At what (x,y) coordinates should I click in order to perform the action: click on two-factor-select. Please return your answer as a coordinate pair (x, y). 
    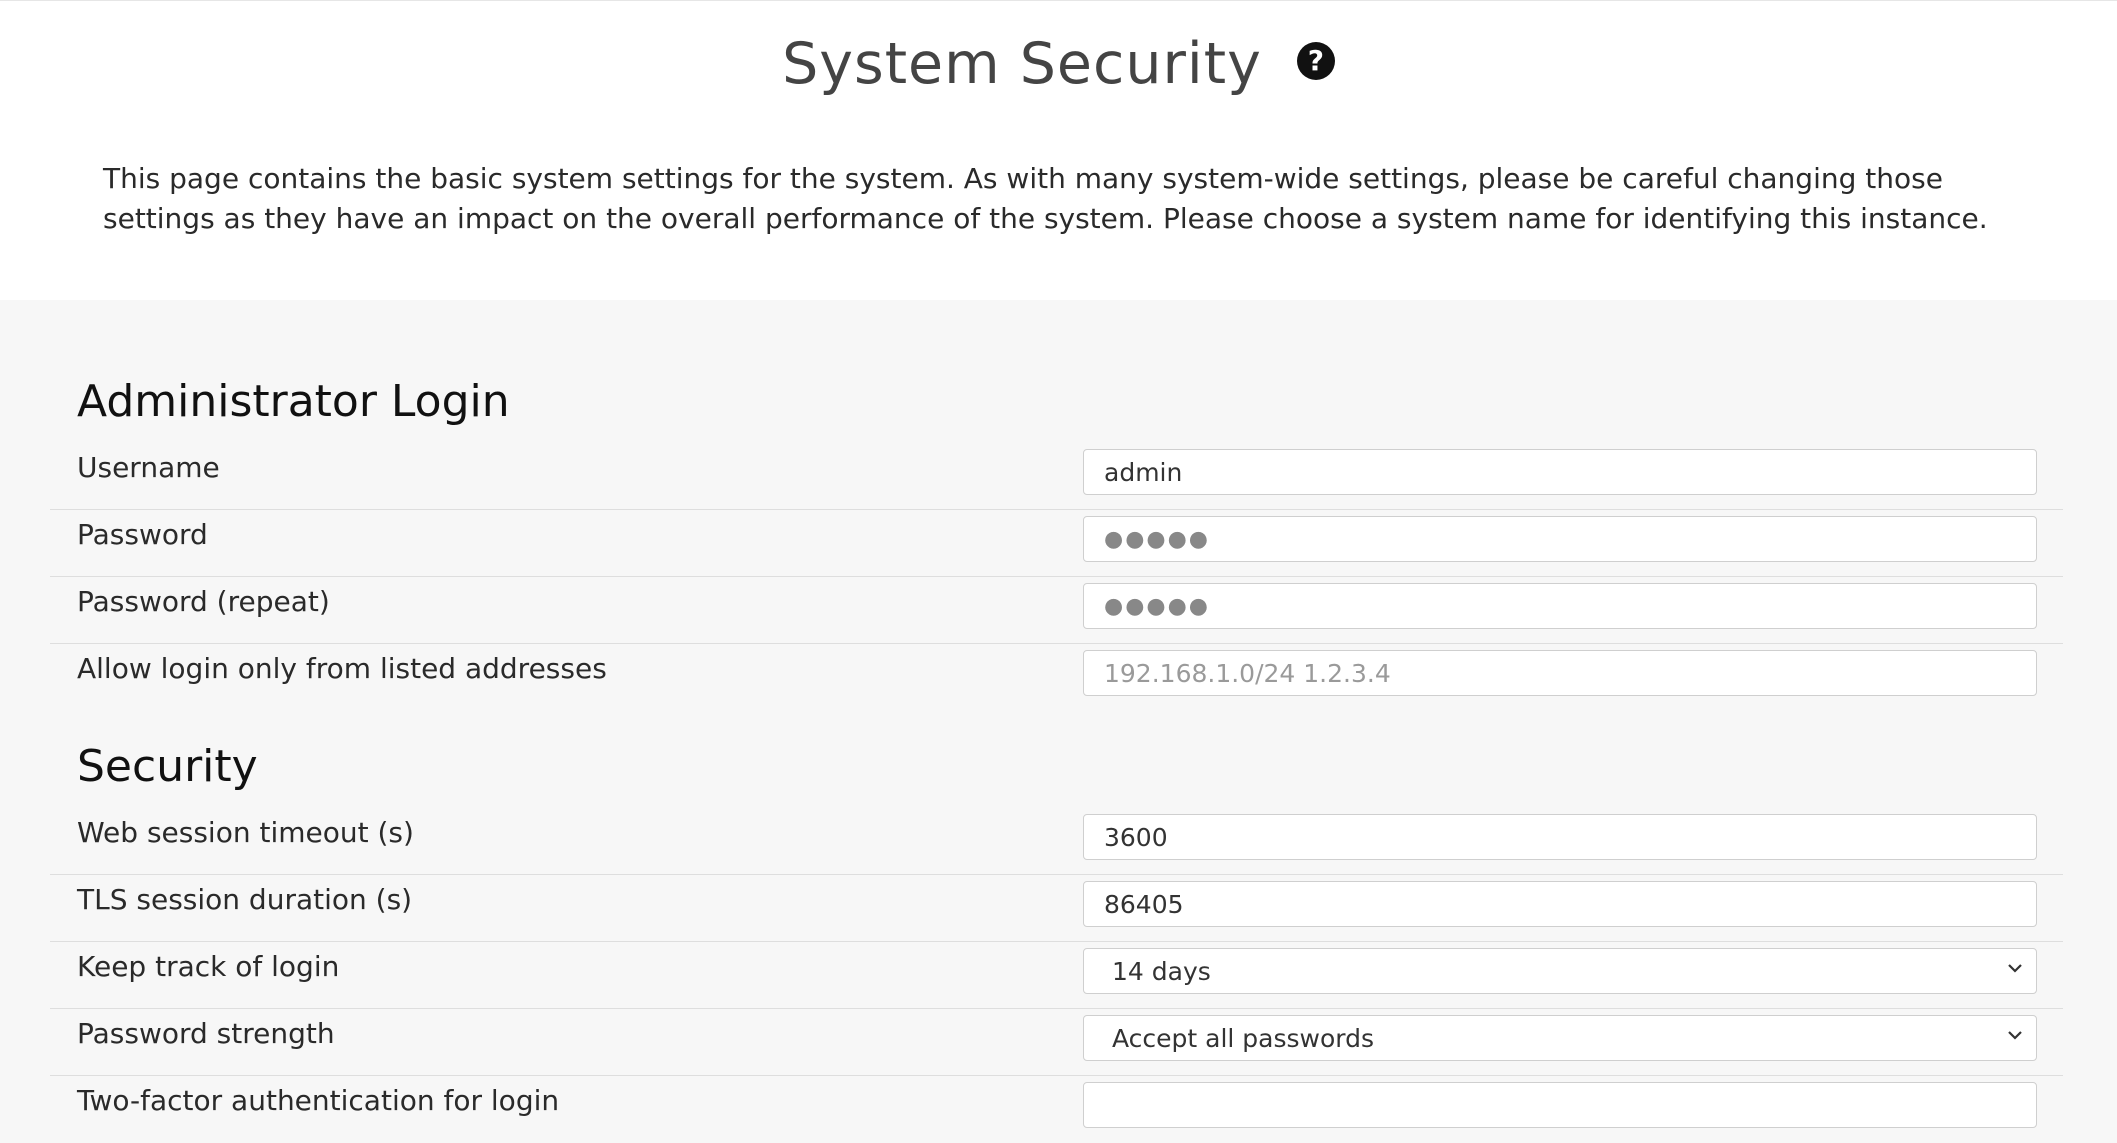
    Looking at the image, I should click on (1560, 1105).